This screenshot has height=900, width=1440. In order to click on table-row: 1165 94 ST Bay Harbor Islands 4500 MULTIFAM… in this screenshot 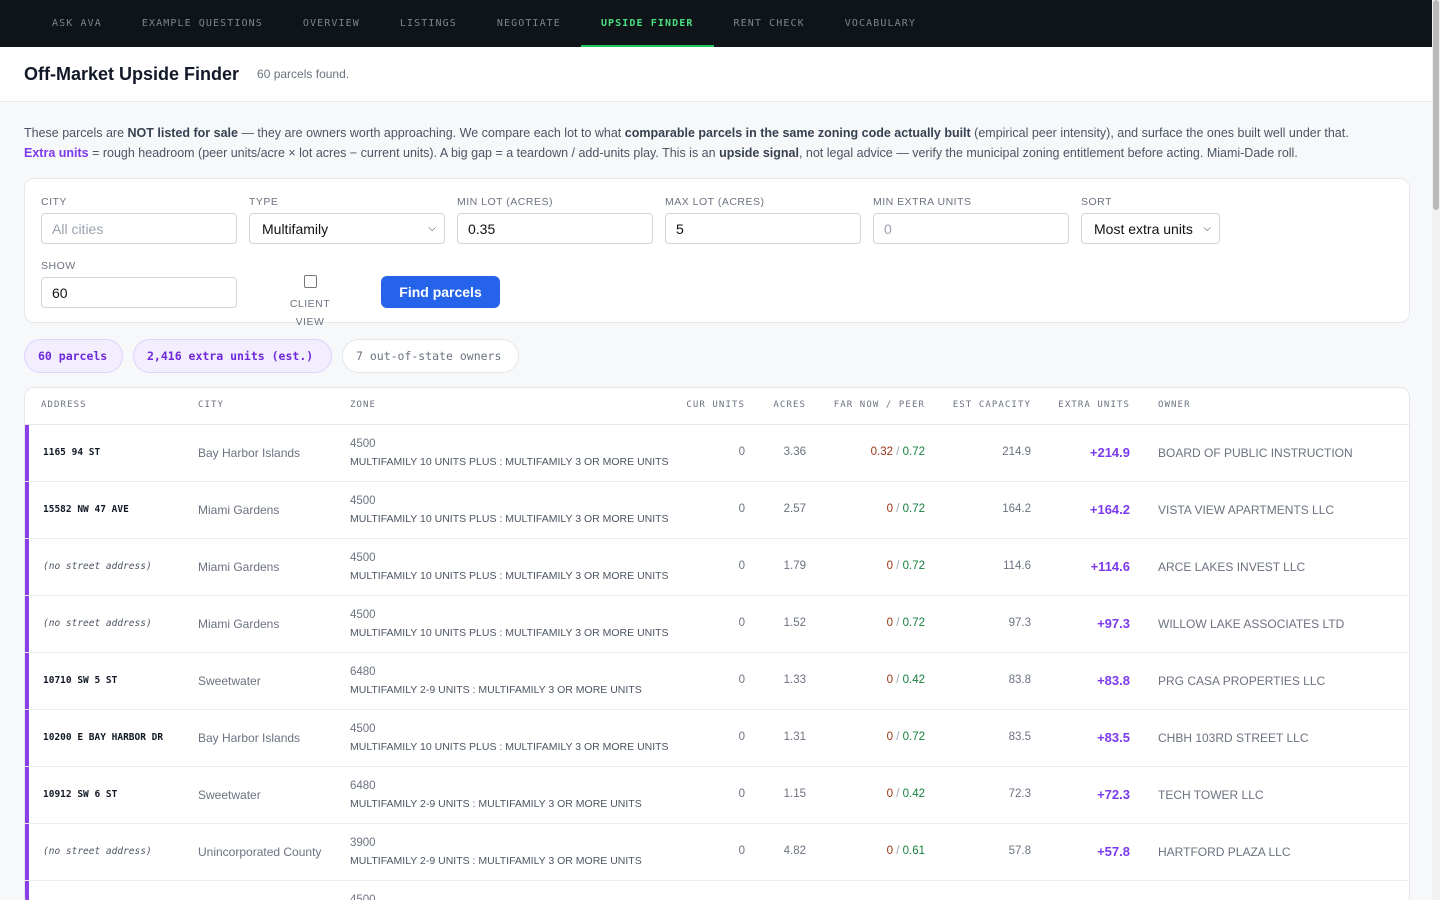, I will do `click(717, 453)`.